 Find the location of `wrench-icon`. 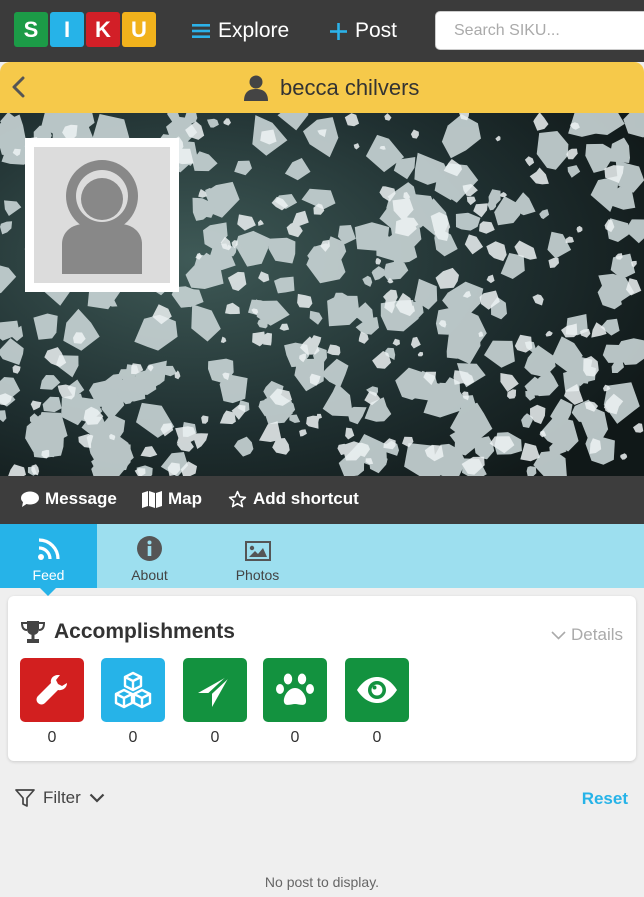

wrench-icon is located at coordinates (51, 690).